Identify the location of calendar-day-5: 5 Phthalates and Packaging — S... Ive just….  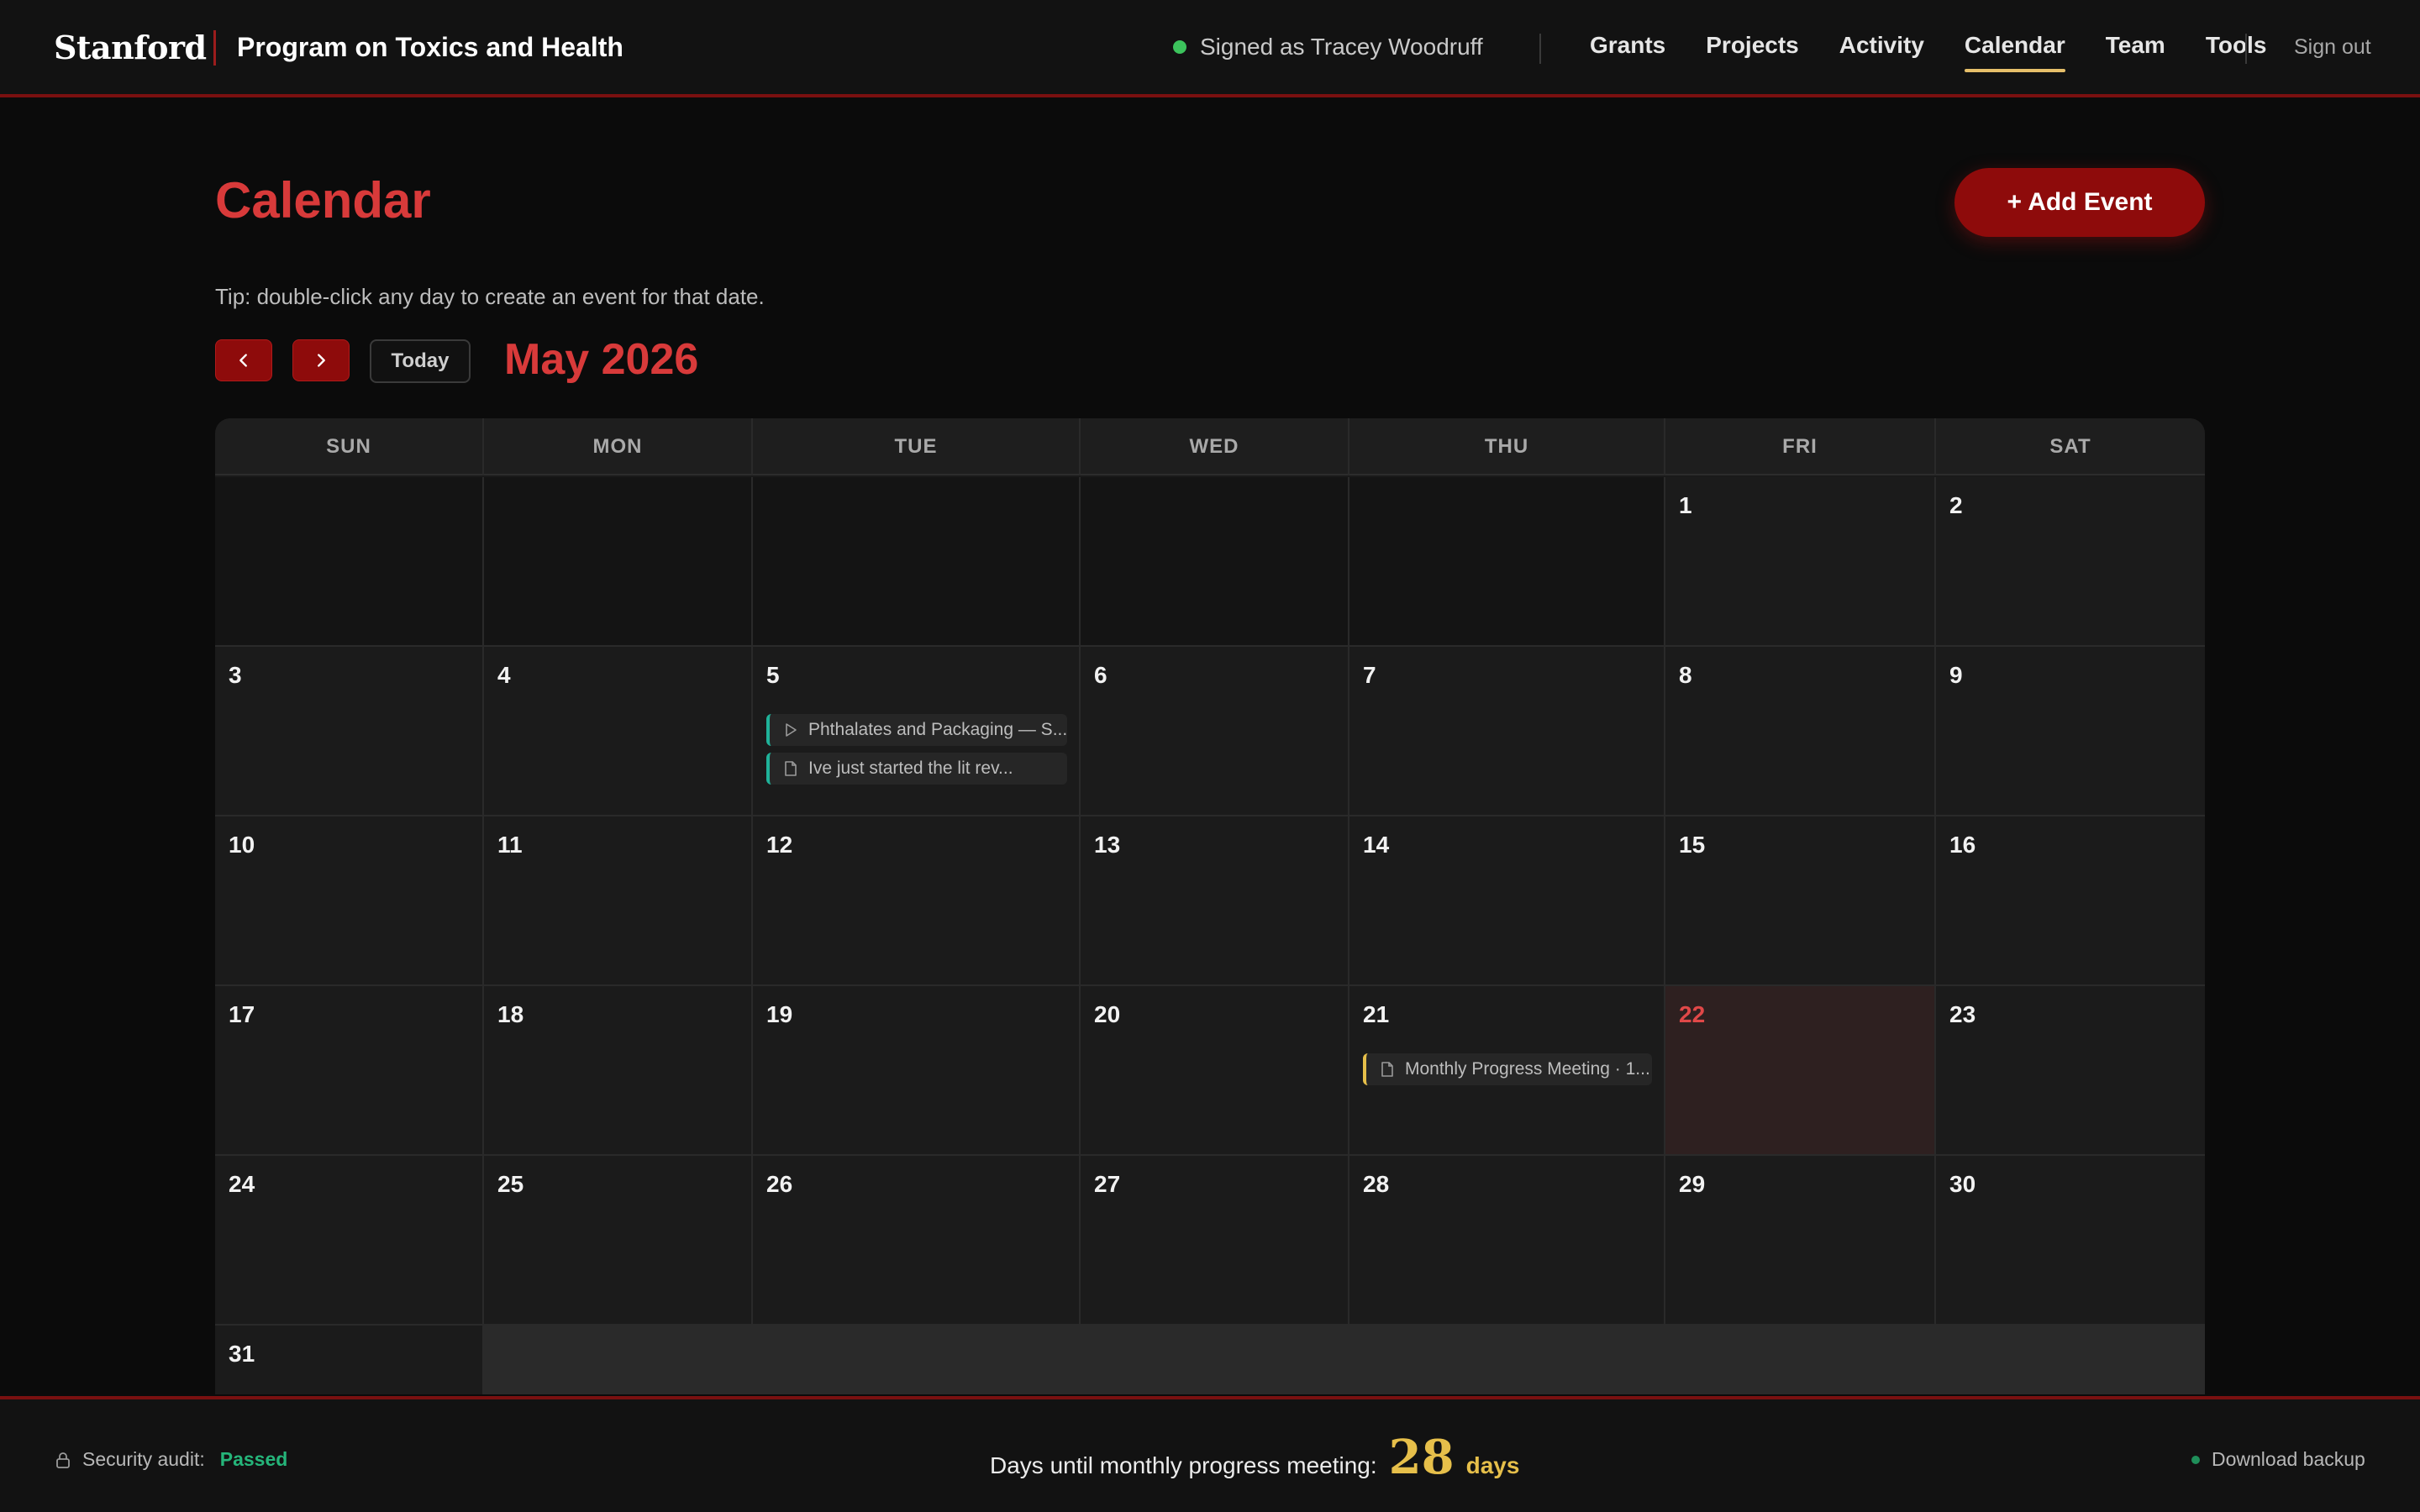
(917, 731).